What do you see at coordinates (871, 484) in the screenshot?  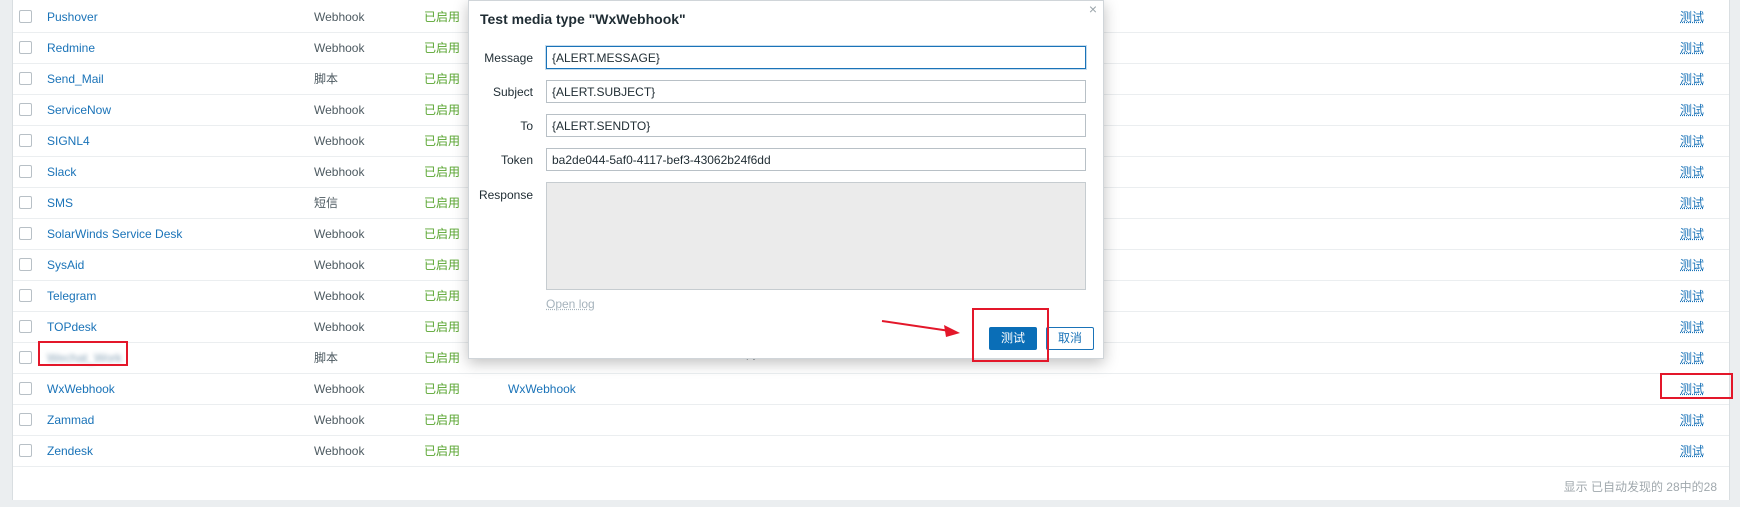 I see `table-footer: 显示 已自动发现的 28中的28` at bounding box center [871, 484].